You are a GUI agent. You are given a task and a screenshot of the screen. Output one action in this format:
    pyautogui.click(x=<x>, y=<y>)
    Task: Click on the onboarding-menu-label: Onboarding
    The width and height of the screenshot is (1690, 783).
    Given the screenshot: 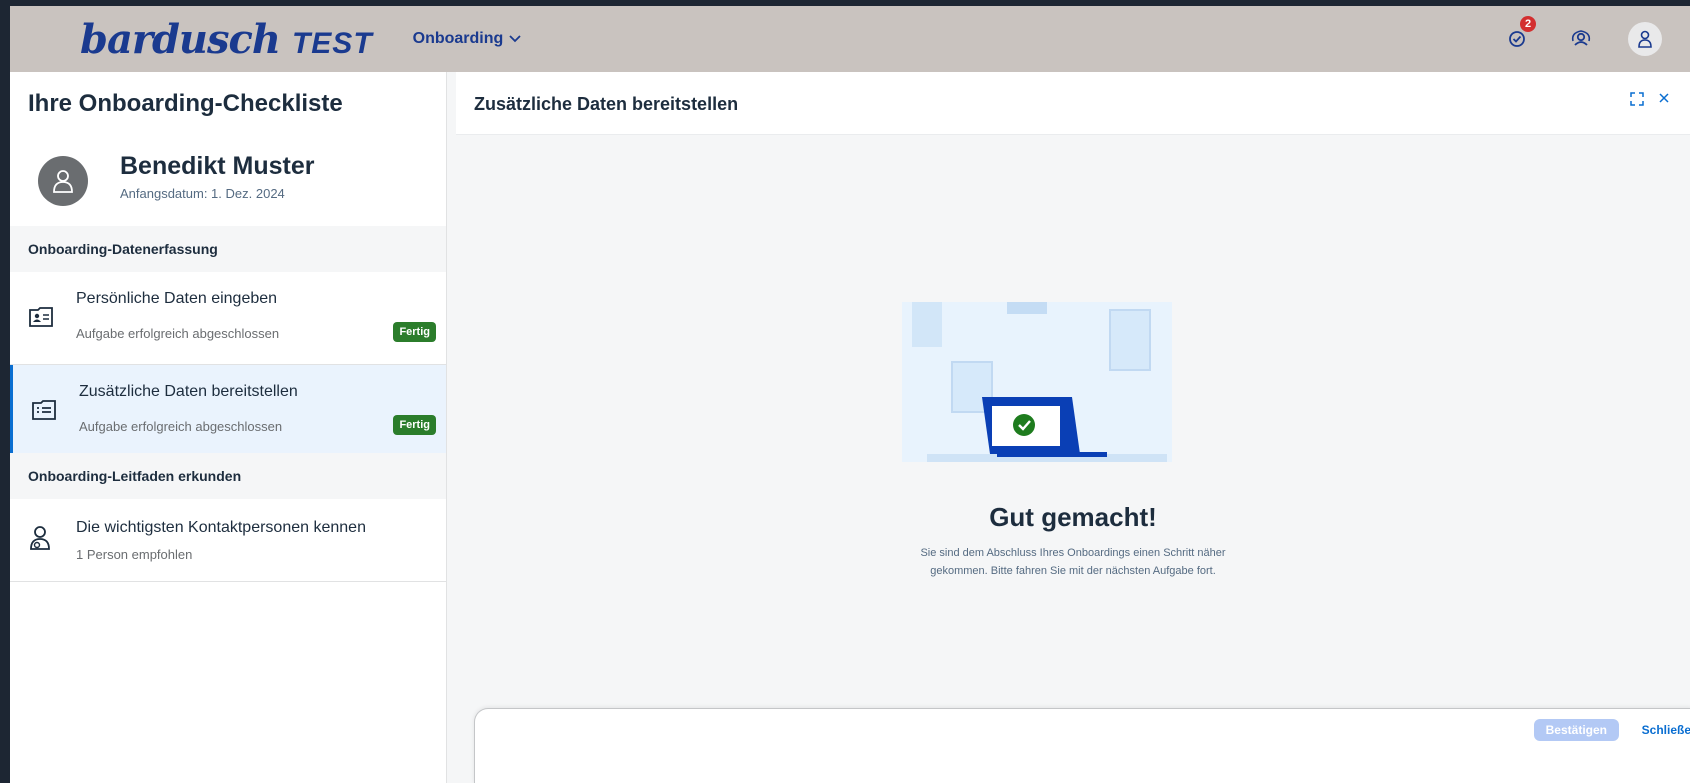 What is the action you would take?
    pyautogui.click(x=458, y=38)
    